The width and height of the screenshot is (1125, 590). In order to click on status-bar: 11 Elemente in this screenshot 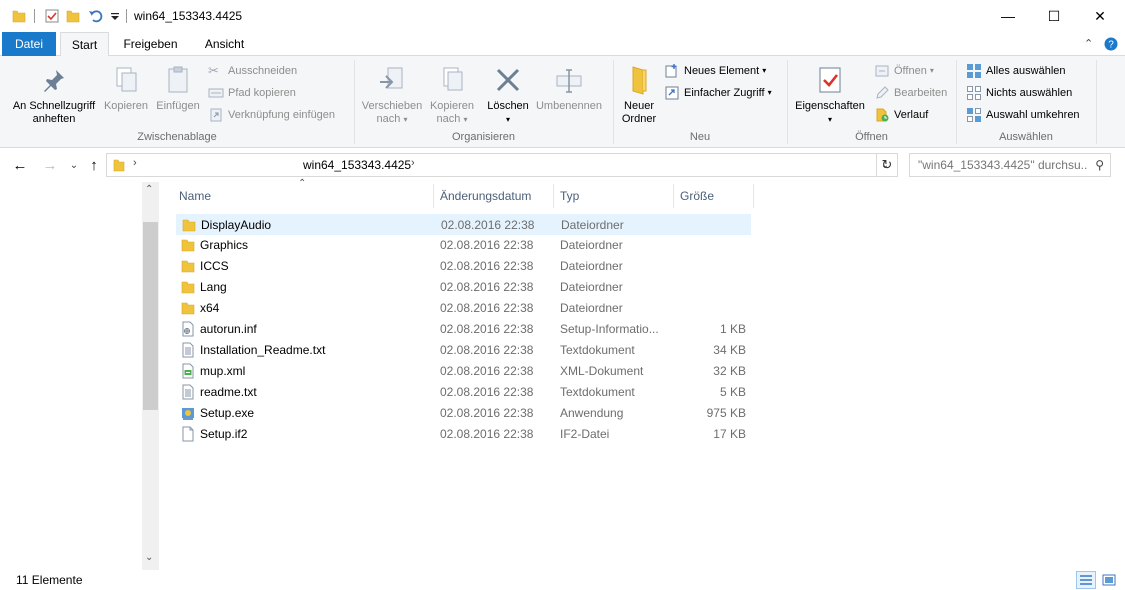, I will do `click(562, 580)`.